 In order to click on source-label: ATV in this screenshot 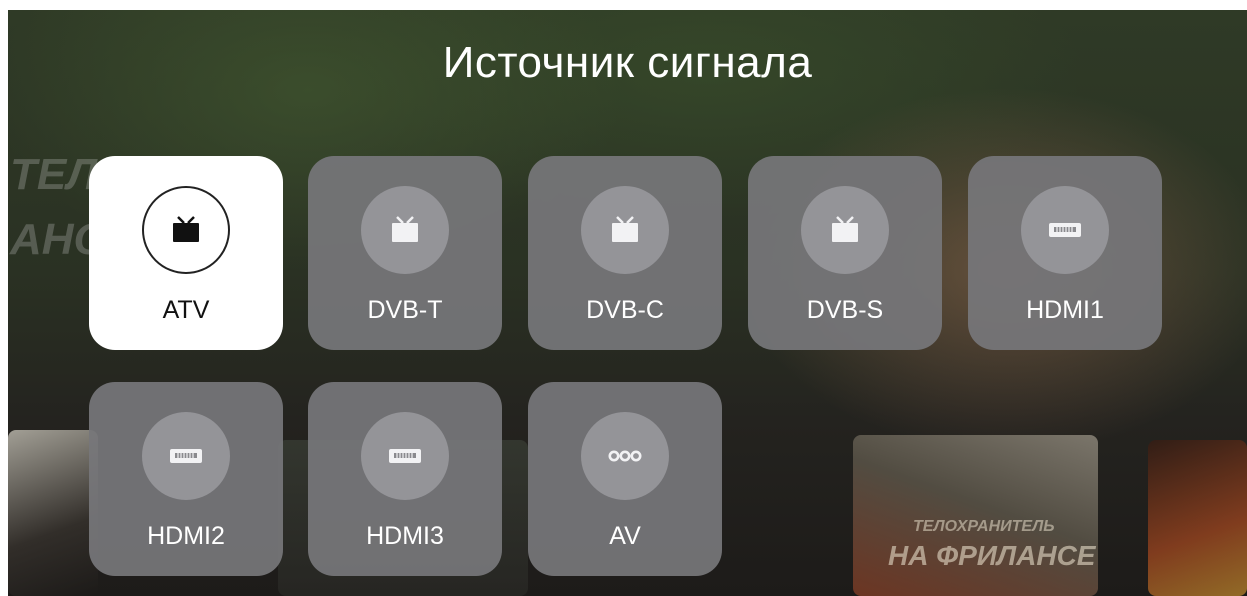, I will do `click(186, 310)`.